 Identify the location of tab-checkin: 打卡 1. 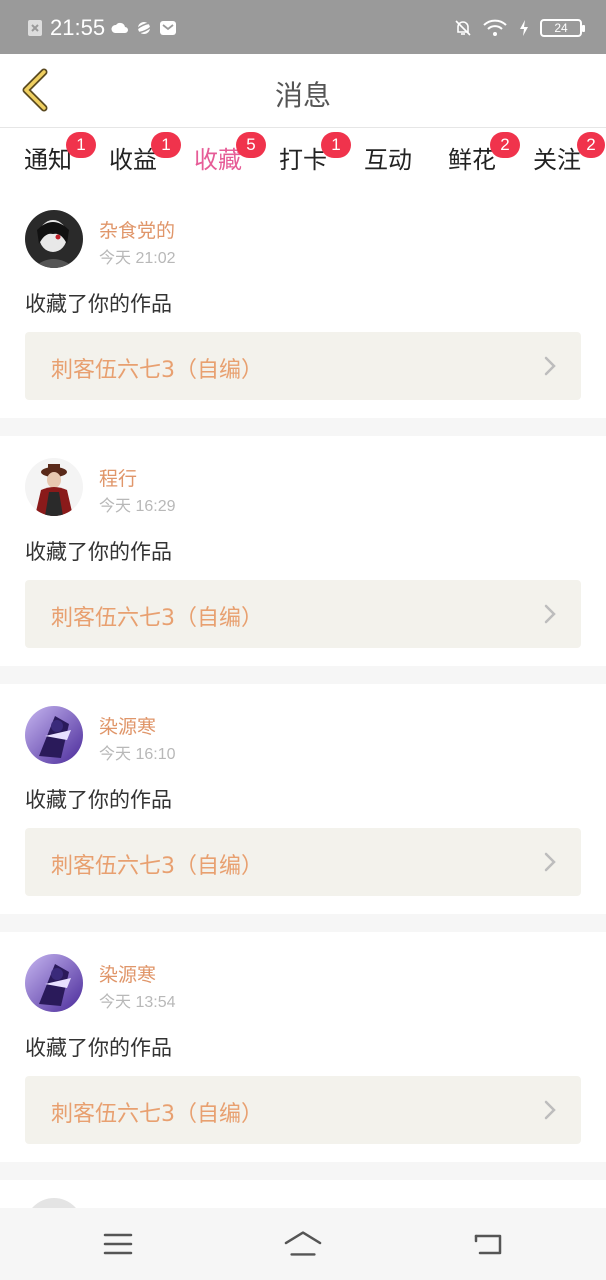
(315, 156).